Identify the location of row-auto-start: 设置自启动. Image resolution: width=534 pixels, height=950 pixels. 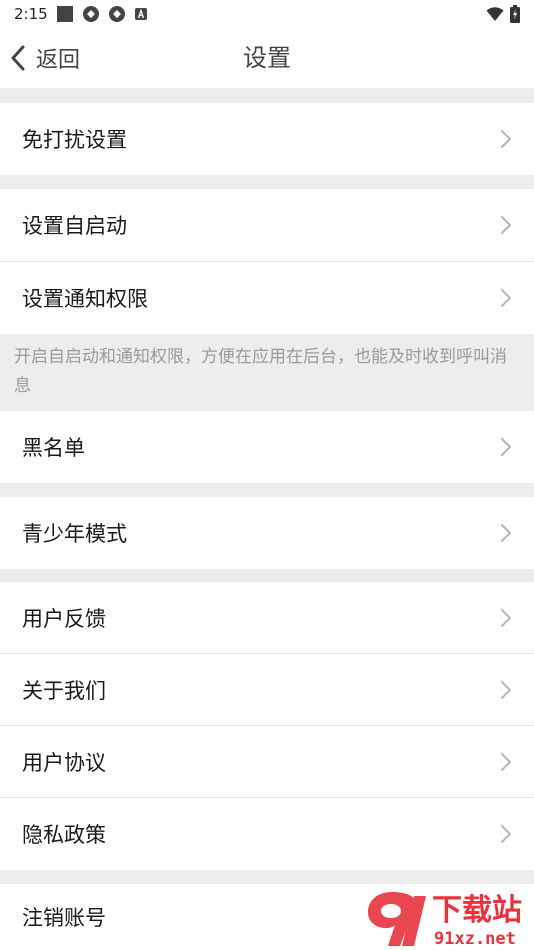
(267, 225).